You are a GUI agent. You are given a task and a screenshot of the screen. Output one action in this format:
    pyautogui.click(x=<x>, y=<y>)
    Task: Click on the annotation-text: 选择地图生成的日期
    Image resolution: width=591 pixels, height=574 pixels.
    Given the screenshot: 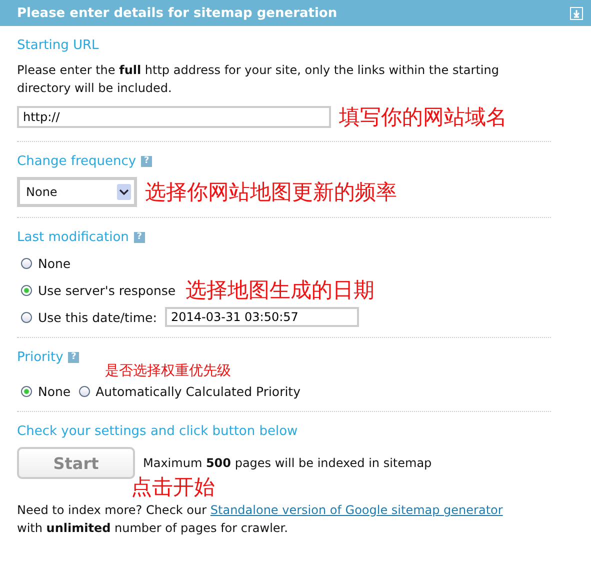 What is the action you would take?
    pyautogui.click(x=280, y=290)
    